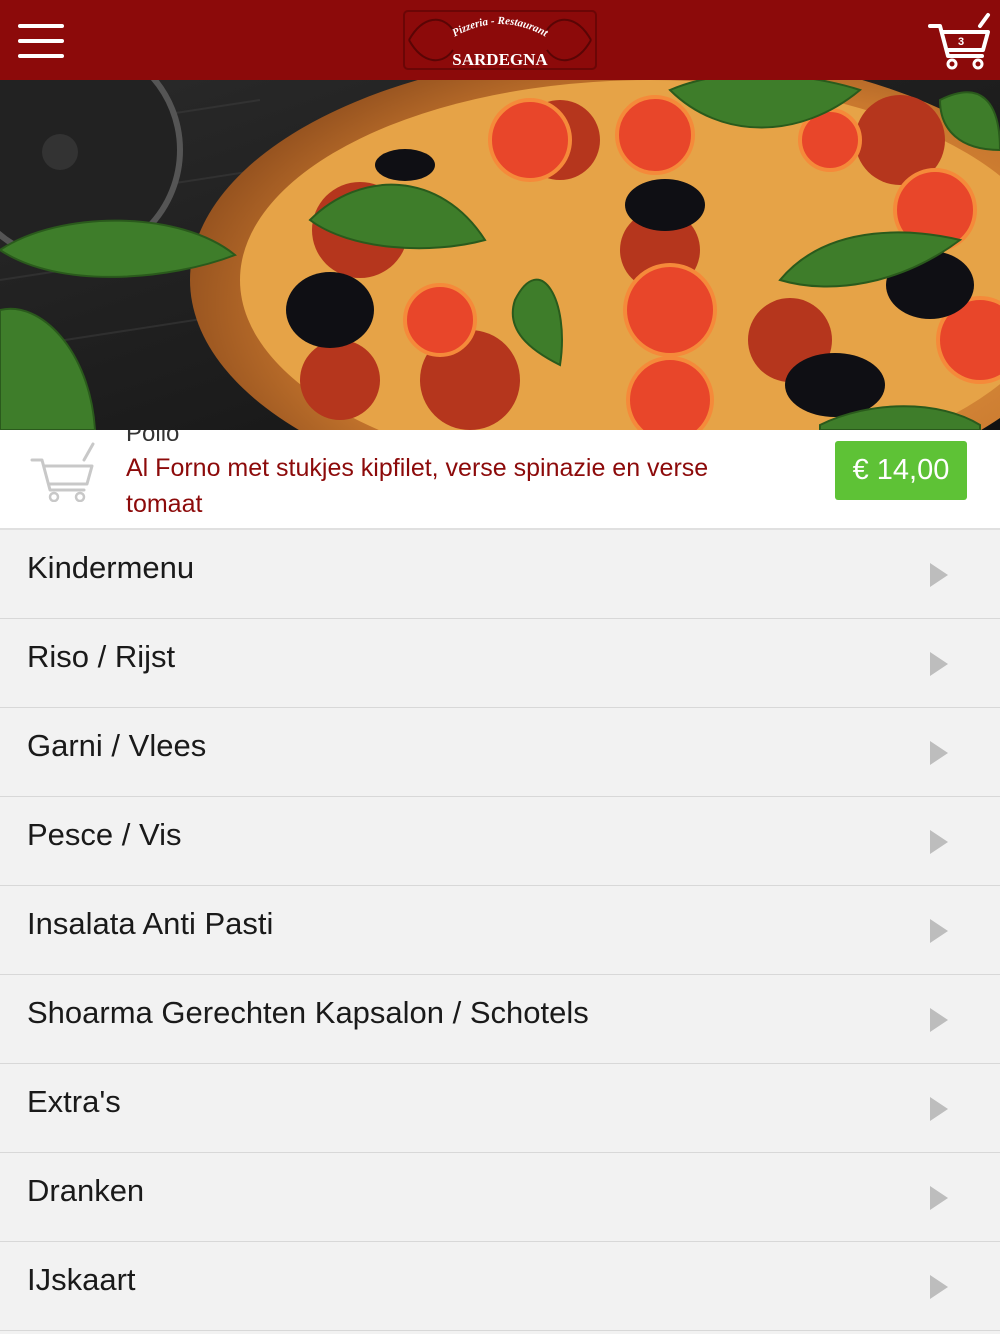 This screenshot has width=1000, height=1334. Describe the element at coordinates (901, 470) in the screenshot. I see `price-button: € 14,00` at that location.